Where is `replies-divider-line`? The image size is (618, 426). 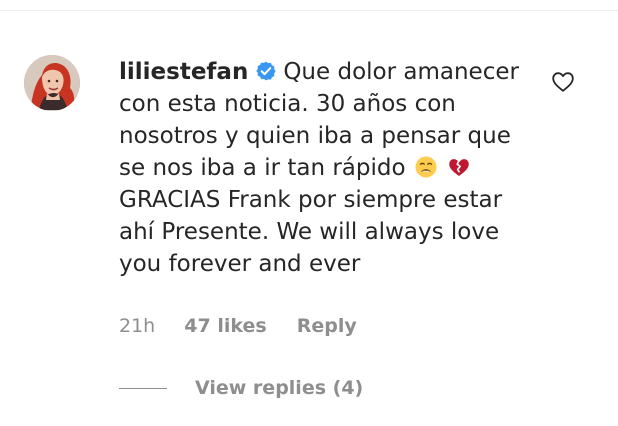
replies-divider-line is located at coordinates (143, 388).